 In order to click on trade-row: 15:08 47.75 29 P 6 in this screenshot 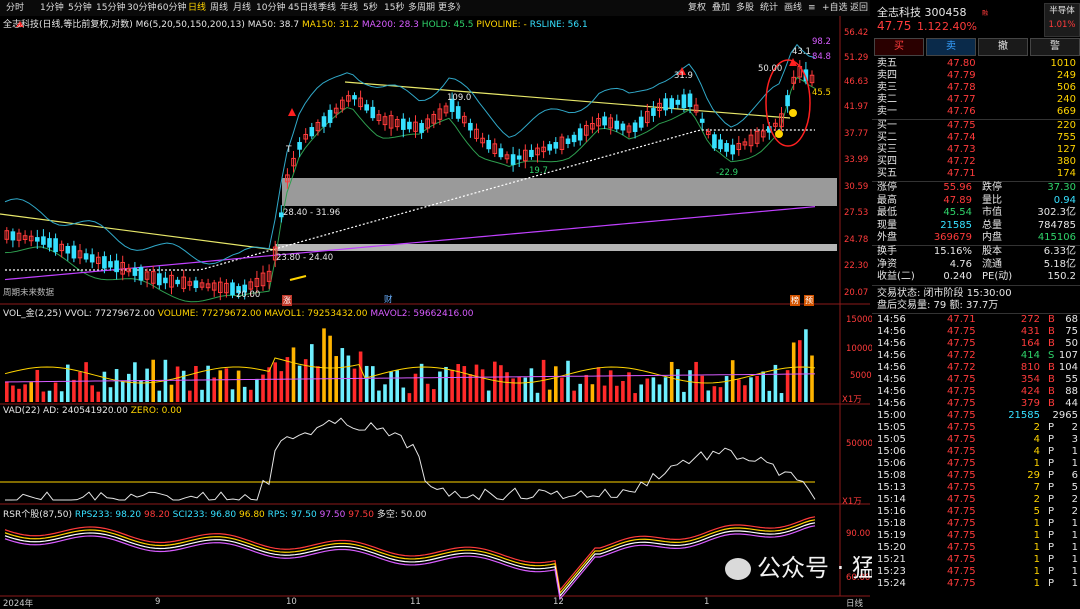, I will do `click(976, 476)`.